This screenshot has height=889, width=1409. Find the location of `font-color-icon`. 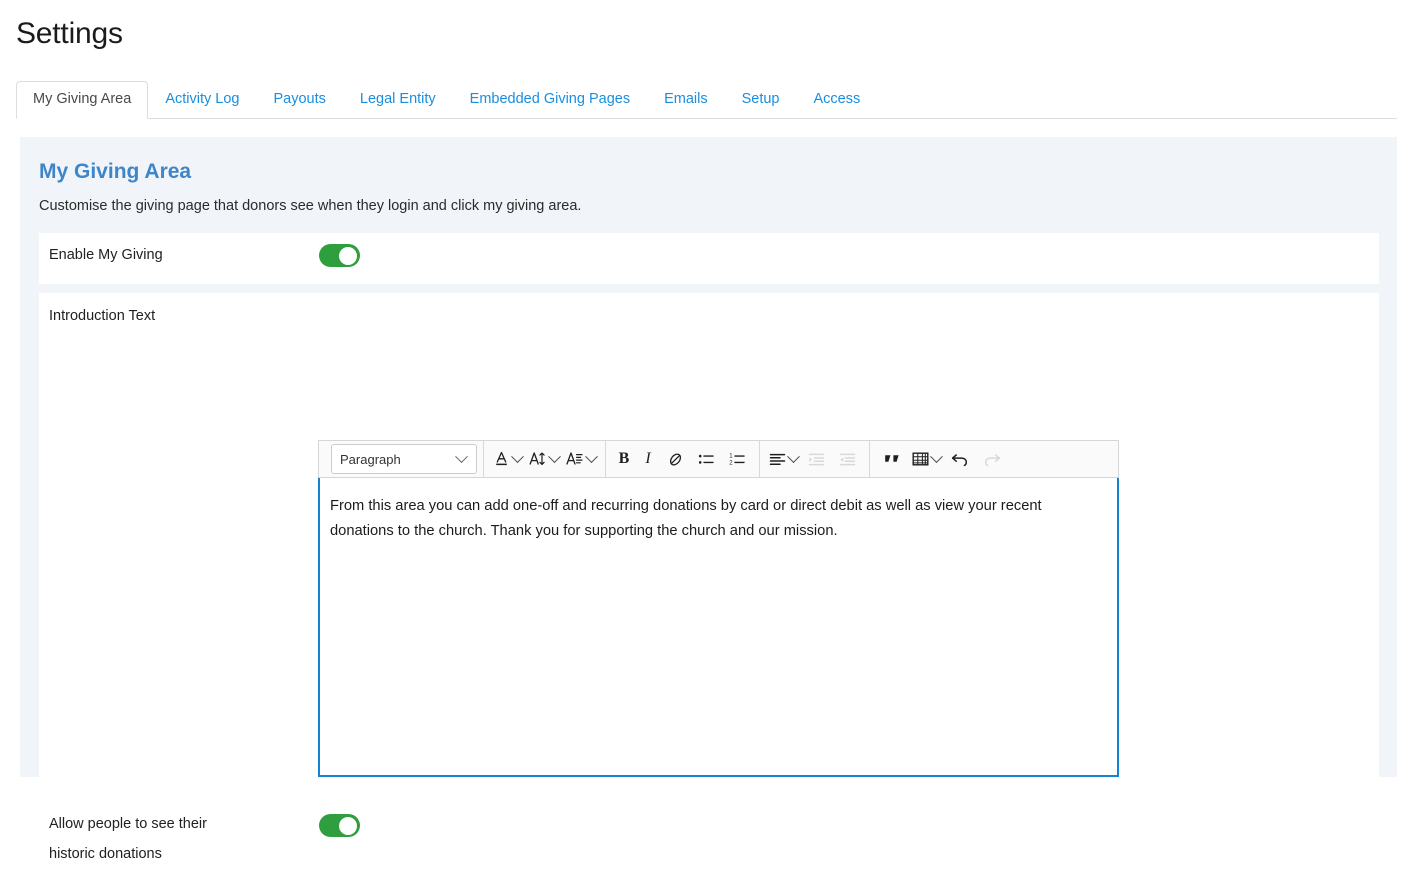

font-color-icon is located at coordinates (507, 459).